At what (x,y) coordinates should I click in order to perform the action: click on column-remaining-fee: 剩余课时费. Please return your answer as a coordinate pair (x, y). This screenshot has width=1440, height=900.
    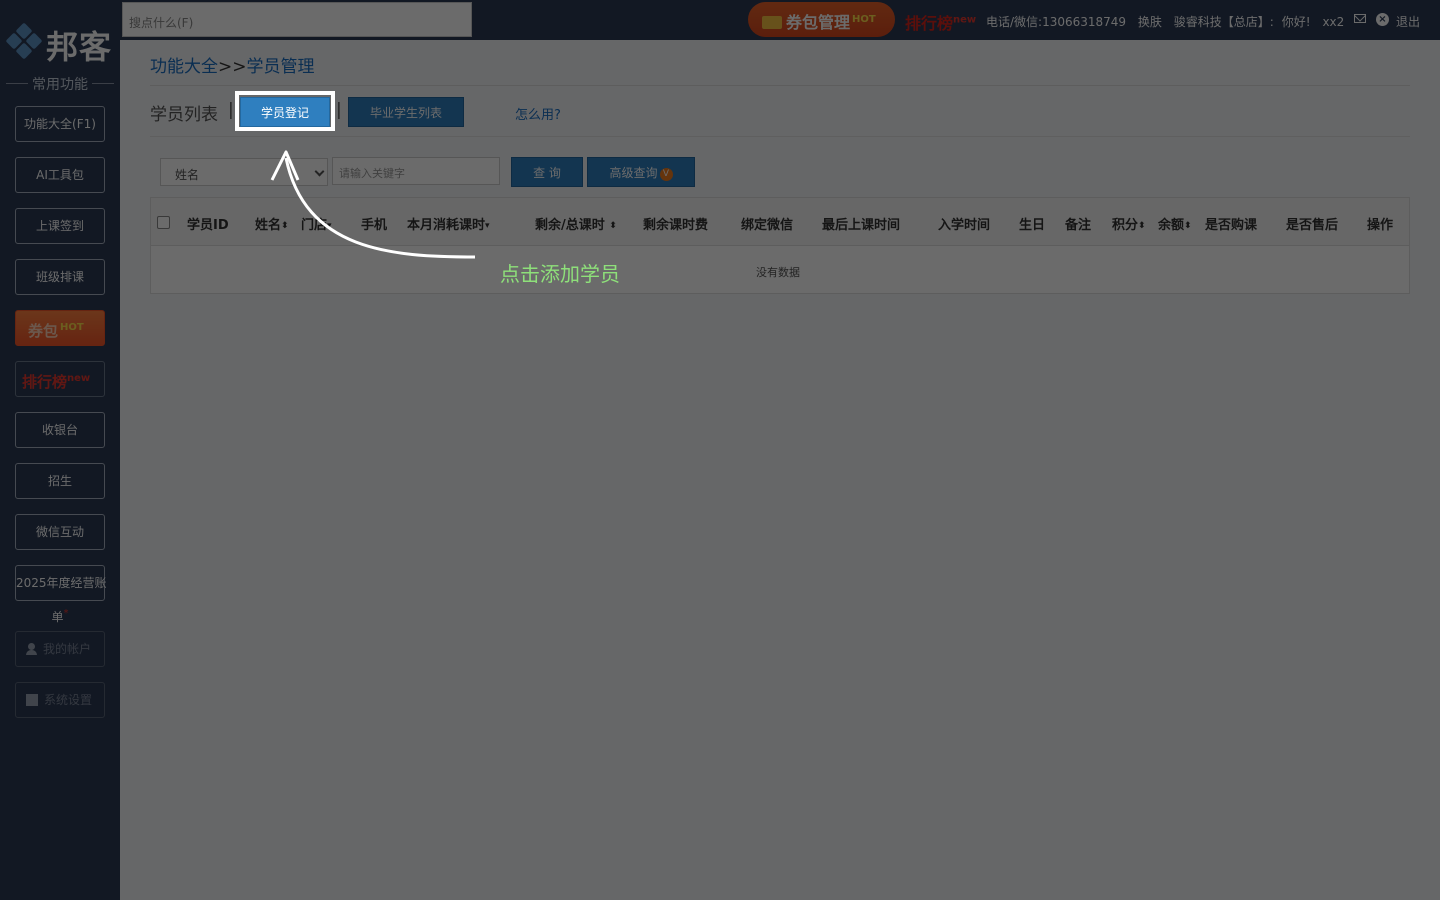
    Looking at the image, I should click on (675, 223).